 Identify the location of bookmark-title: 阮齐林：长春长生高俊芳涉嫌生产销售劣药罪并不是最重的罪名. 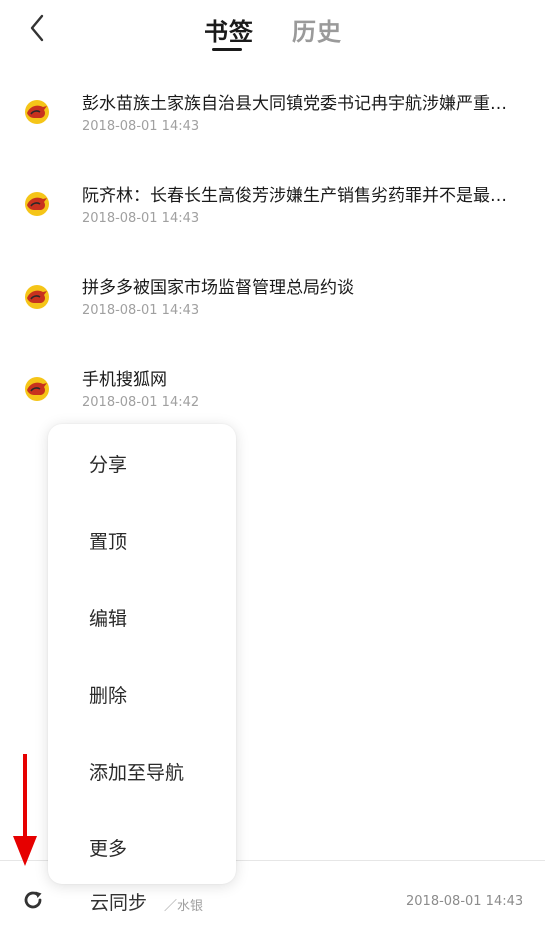
(302, 196).